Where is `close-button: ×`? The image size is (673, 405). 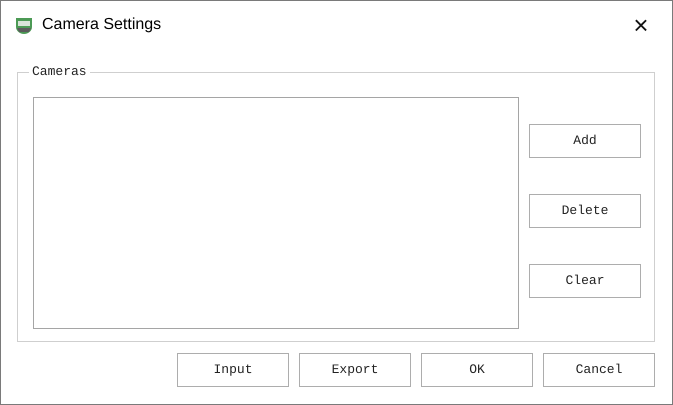
close-button: × is located at coordinates (641, 24).